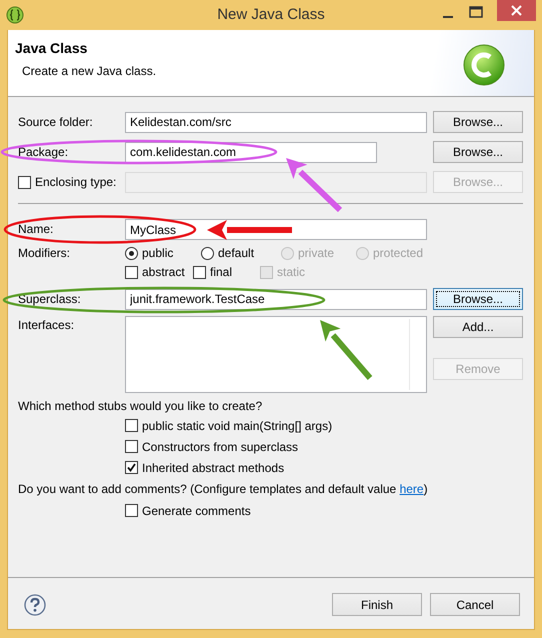 The height and width of the screenshot is (638, 542). I want to click on radio-label: default, so click(236, 253).